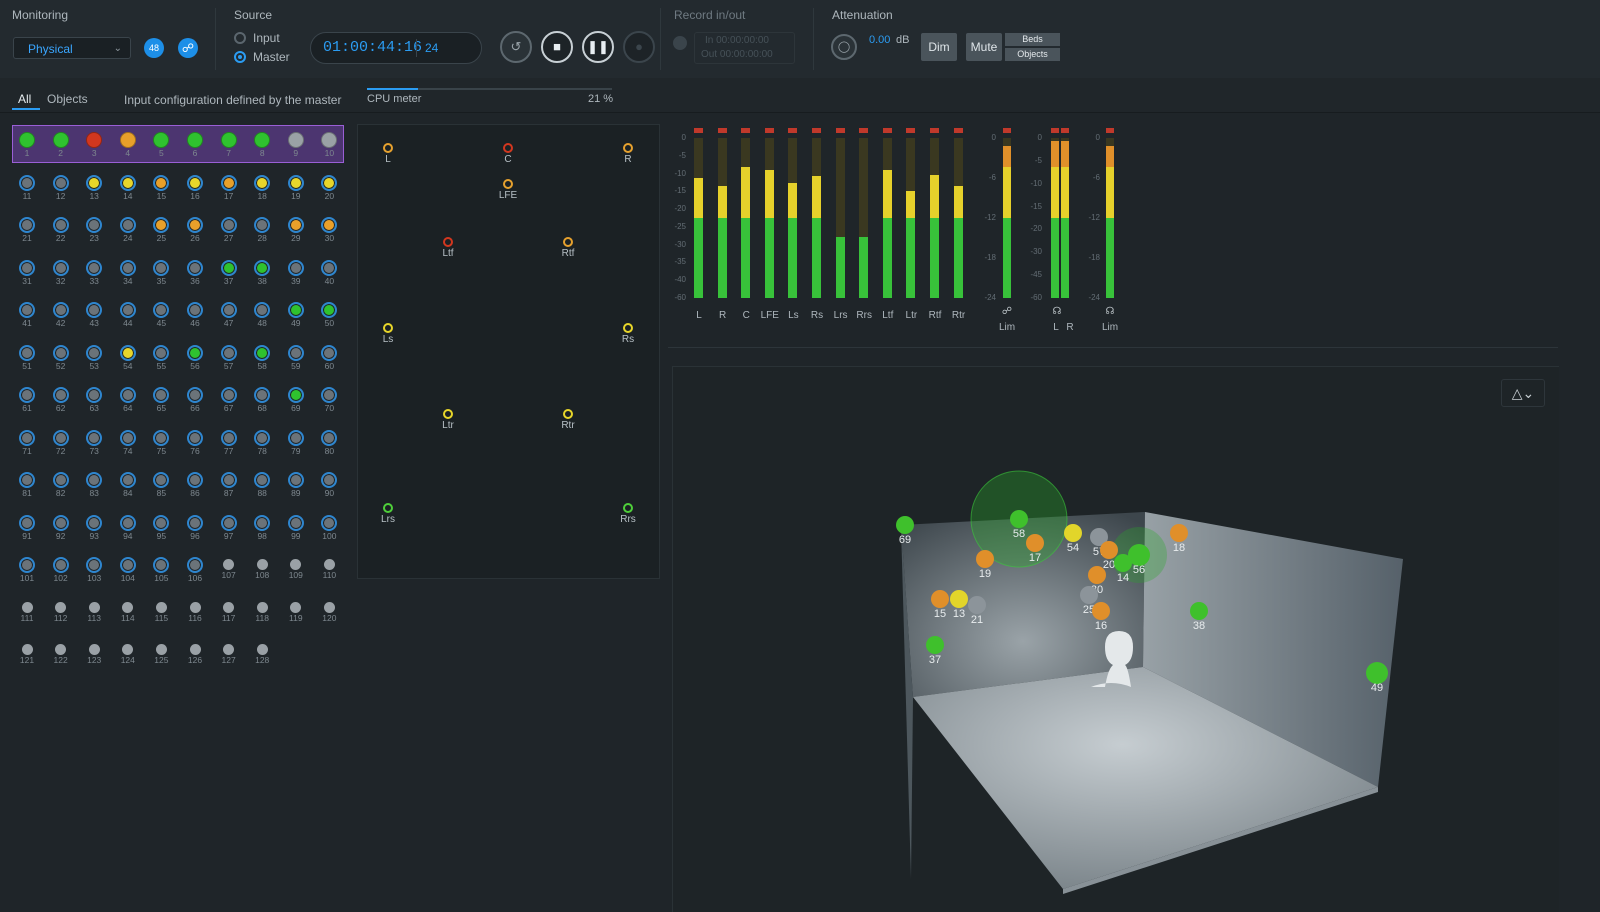 The height and width of the screenshot is (912, 1600). Describe the element at coordinates (161, 572) in the screenshot. I see `channel-105: 105` at that location.